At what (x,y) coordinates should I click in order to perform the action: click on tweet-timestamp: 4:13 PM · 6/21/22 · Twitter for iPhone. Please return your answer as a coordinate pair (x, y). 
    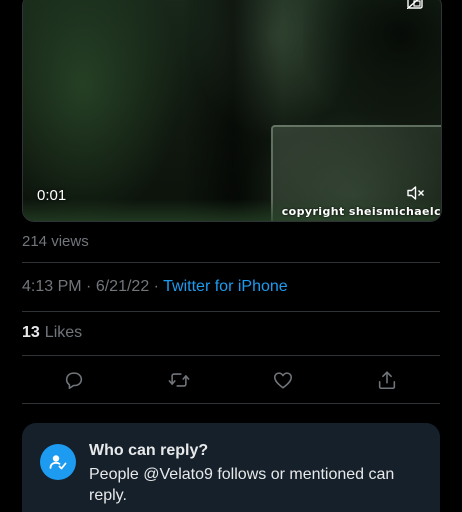
    Looking at the image, I should click on (155, 287).